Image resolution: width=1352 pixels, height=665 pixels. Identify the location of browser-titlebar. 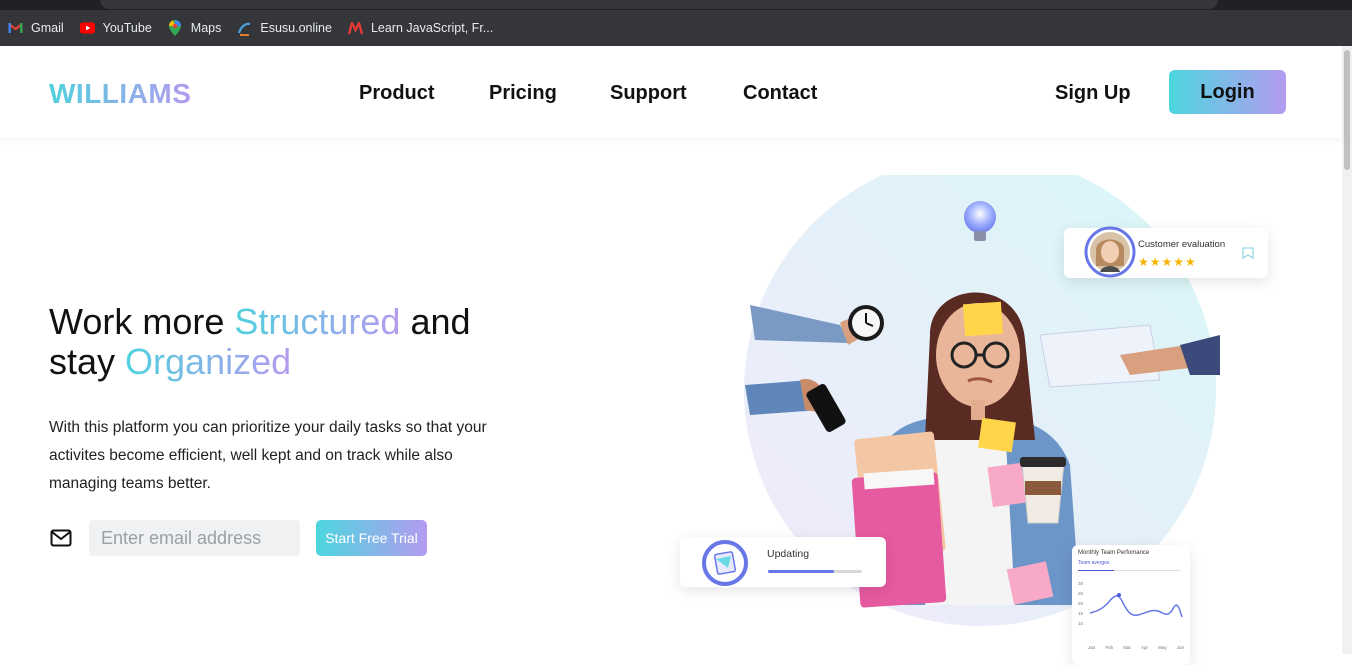
(676, 5).